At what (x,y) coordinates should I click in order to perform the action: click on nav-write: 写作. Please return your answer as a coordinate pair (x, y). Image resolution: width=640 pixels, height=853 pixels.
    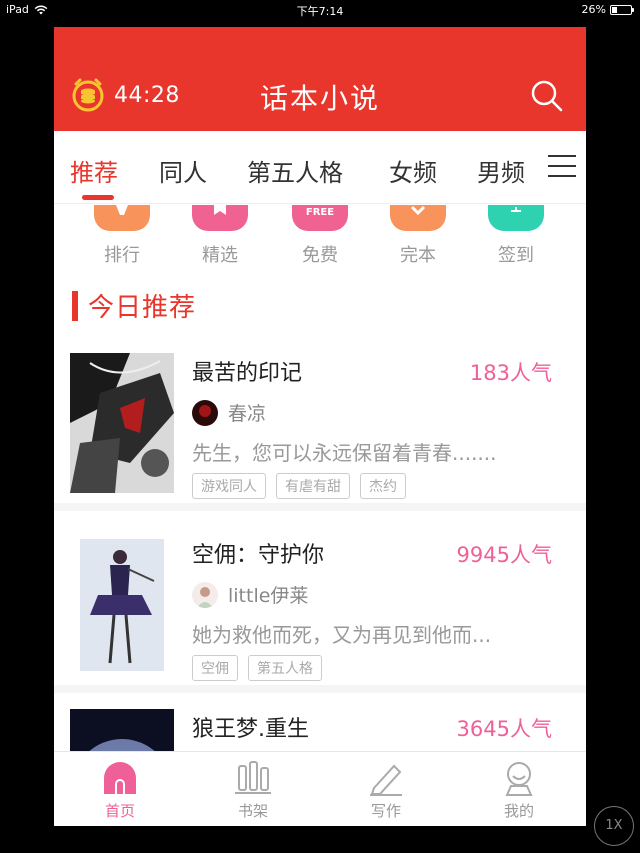
    Looking at the image, I should click on (386, 790).